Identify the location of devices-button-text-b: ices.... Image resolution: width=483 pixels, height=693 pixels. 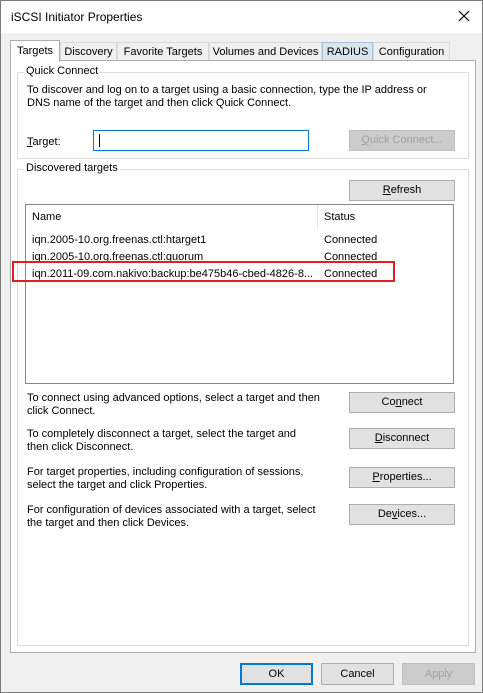
(412, 514).